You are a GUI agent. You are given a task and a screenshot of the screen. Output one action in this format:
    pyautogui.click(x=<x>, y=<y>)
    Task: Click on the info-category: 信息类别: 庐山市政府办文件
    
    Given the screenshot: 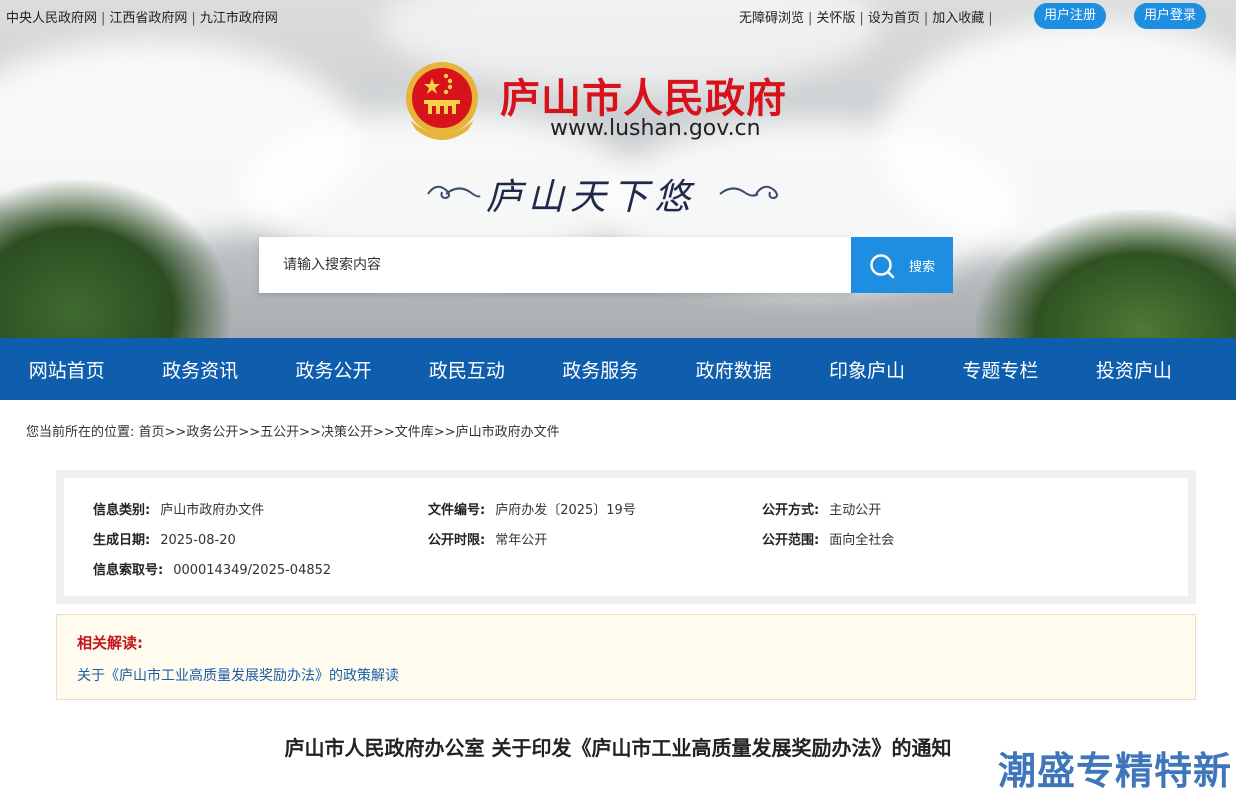 What is the action you would take?
    pyautogui.click(x=179, y=510)
    